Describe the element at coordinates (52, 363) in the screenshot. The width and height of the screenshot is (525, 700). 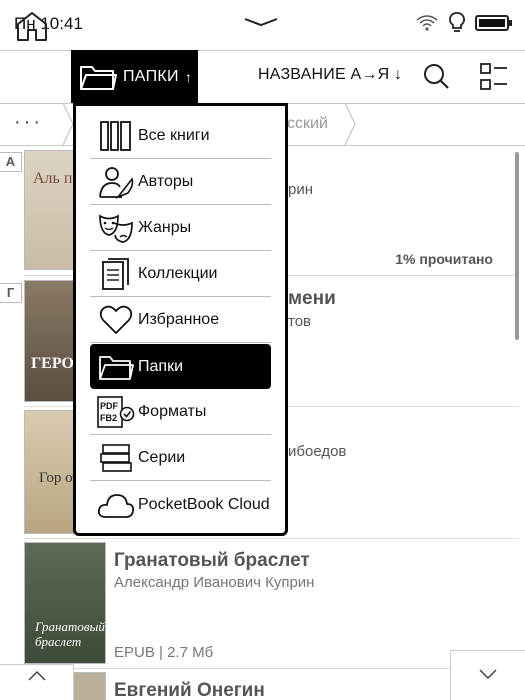
I see `cover-title: ГЕРО` at that location.